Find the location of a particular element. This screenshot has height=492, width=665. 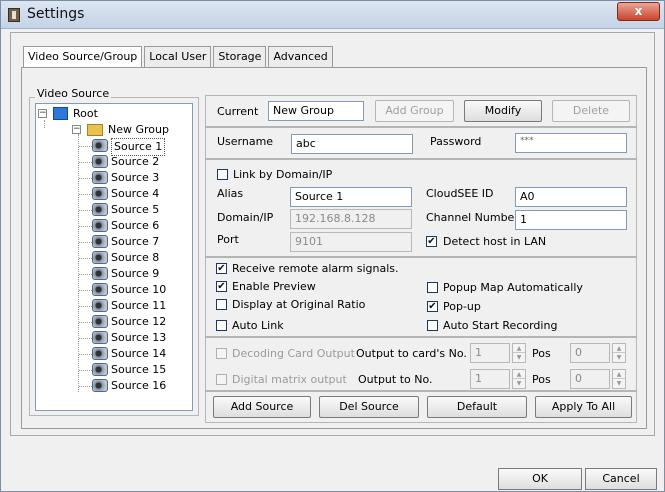

channel-number-field: 1 is located at coordinates (571, 220).